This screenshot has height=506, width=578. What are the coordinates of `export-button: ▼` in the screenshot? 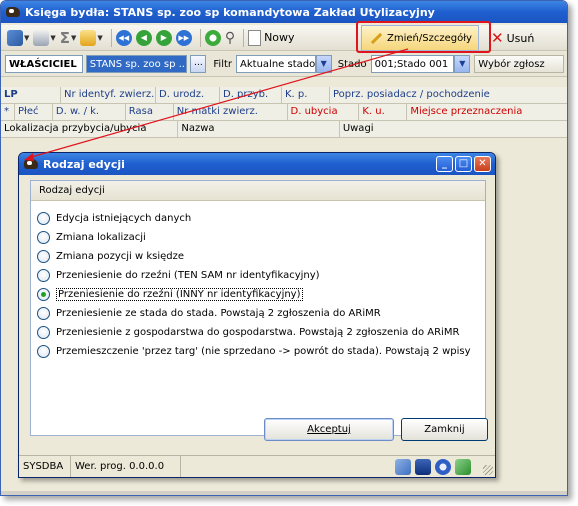 It's located at (91, 38).